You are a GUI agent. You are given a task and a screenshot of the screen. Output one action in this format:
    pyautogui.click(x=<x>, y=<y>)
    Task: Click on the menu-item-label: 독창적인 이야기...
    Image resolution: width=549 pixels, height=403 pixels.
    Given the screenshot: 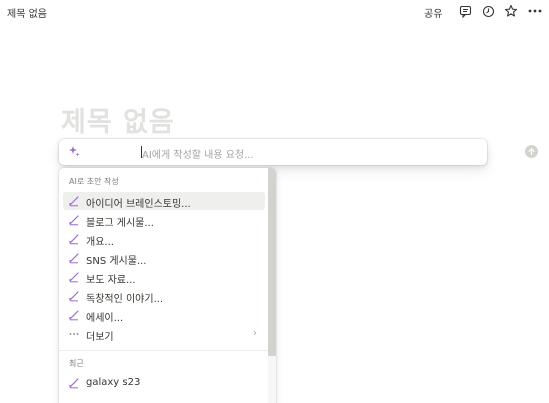 What is the action you would take?
    pyautogui.click(x=125, y=299)
    